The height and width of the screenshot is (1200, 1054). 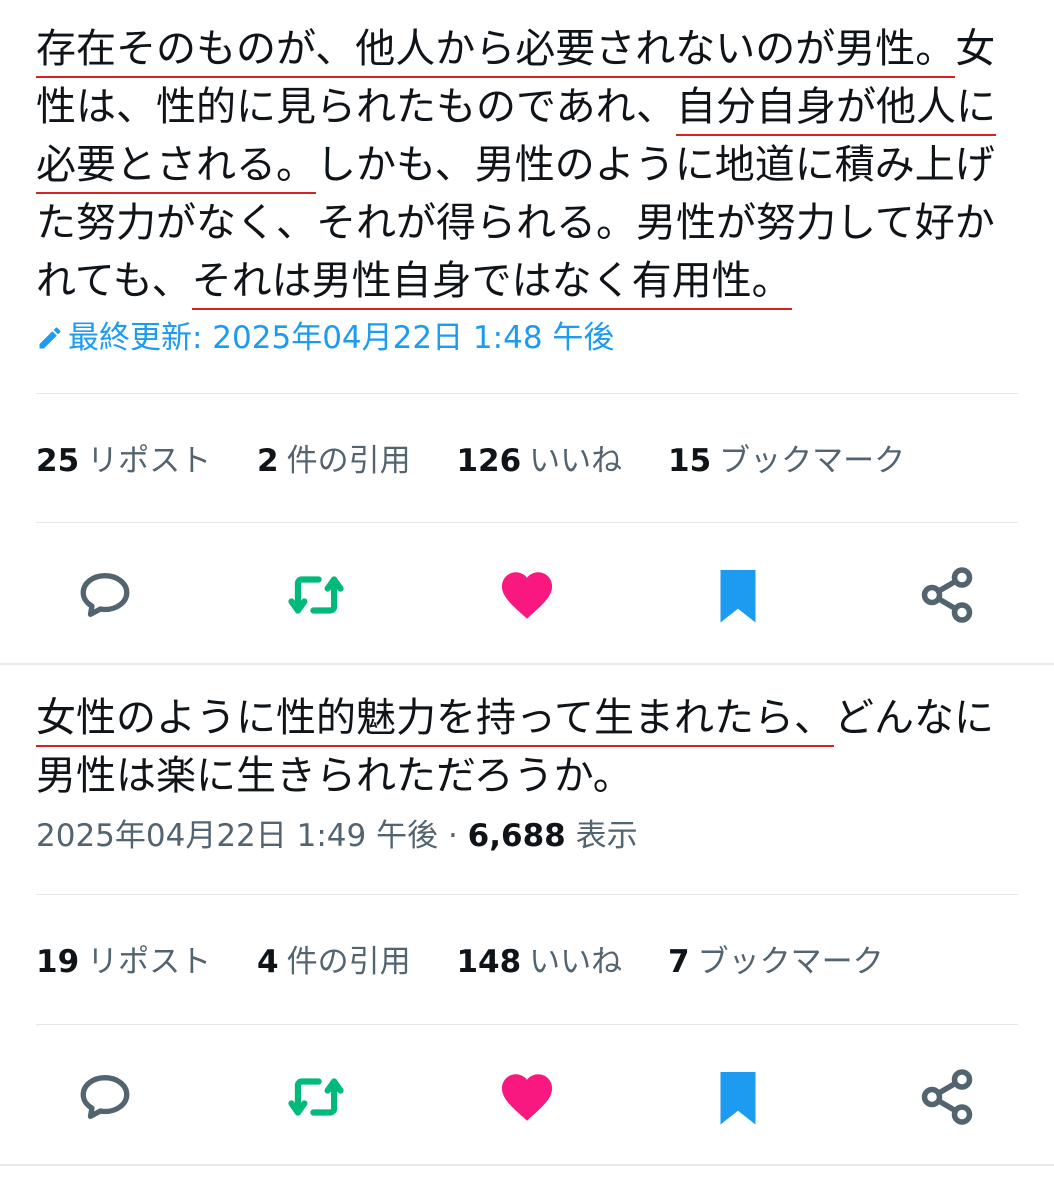 I want to click on views-count: 6,688, so click(x=516, y=836).